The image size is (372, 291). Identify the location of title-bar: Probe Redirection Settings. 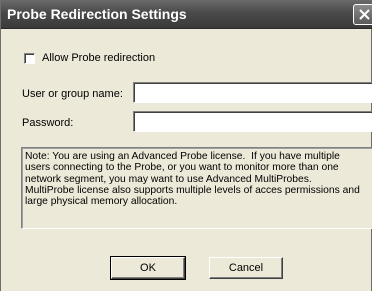
(186, 14).